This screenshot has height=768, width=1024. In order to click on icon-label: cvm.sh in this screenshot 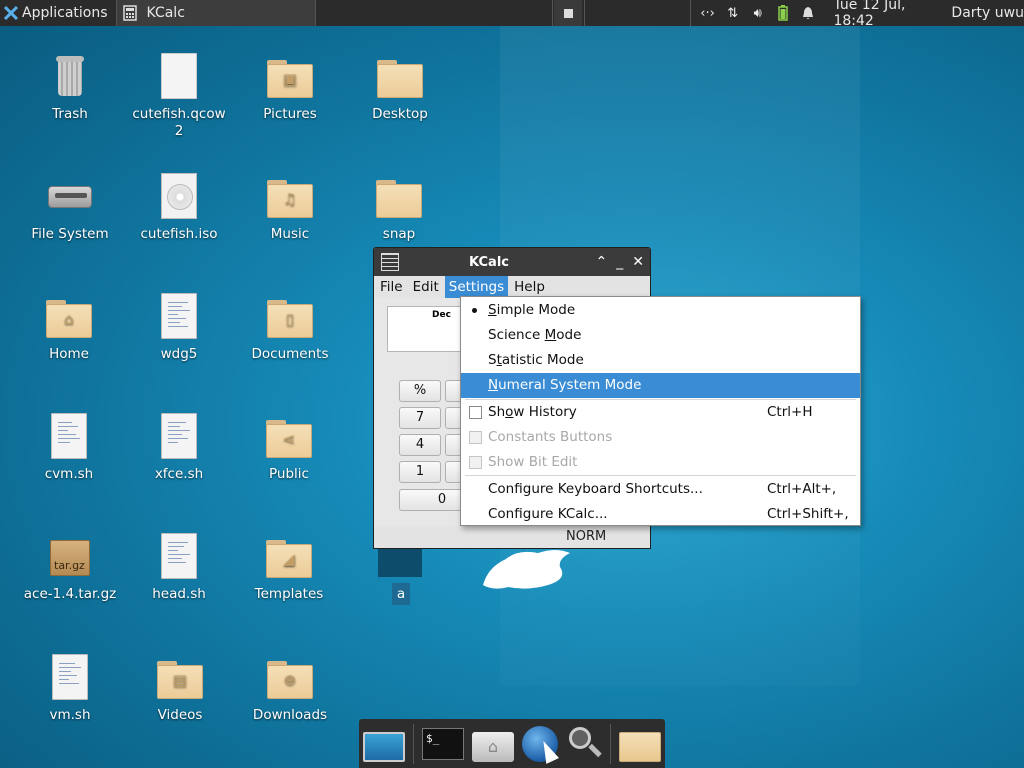, I will do `click(69, 474)`.